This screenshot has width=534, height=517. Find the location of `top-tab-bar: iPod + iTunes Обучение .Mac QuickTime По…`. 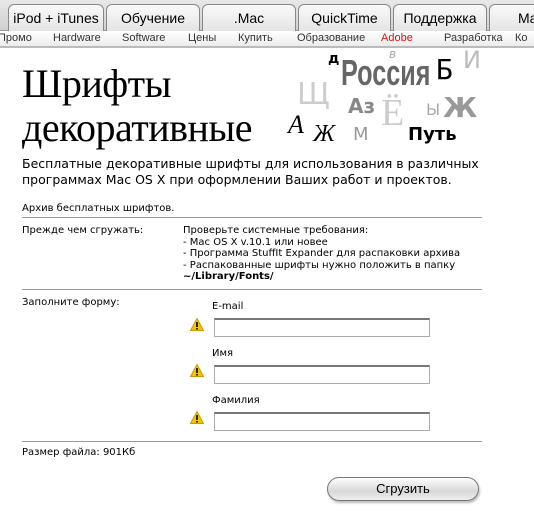

top-tab-bar: iPod + iTunes Обучение .Mac QuickTime По… is located at coordinates (267, 15).